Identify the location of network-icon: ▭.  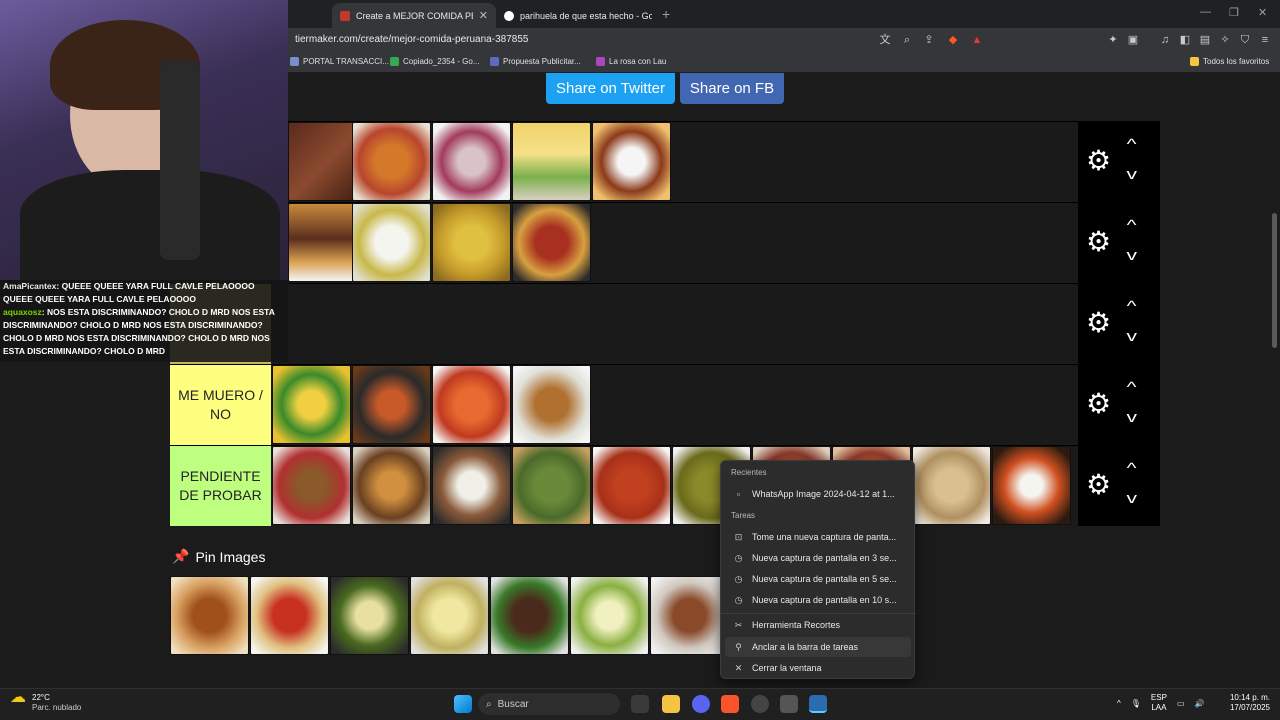
(1181, 703).